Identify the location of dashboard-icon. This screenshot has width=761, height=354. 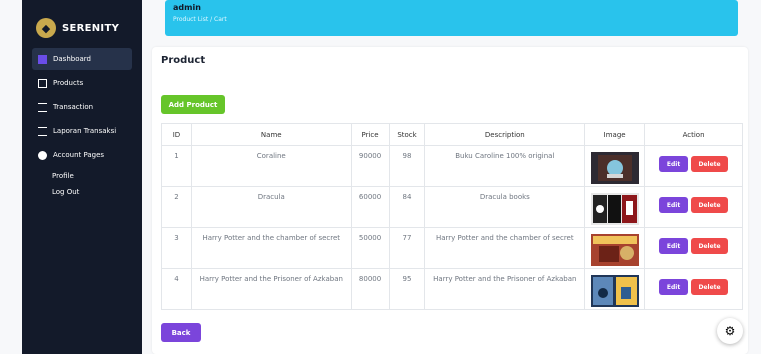
(42, 59).